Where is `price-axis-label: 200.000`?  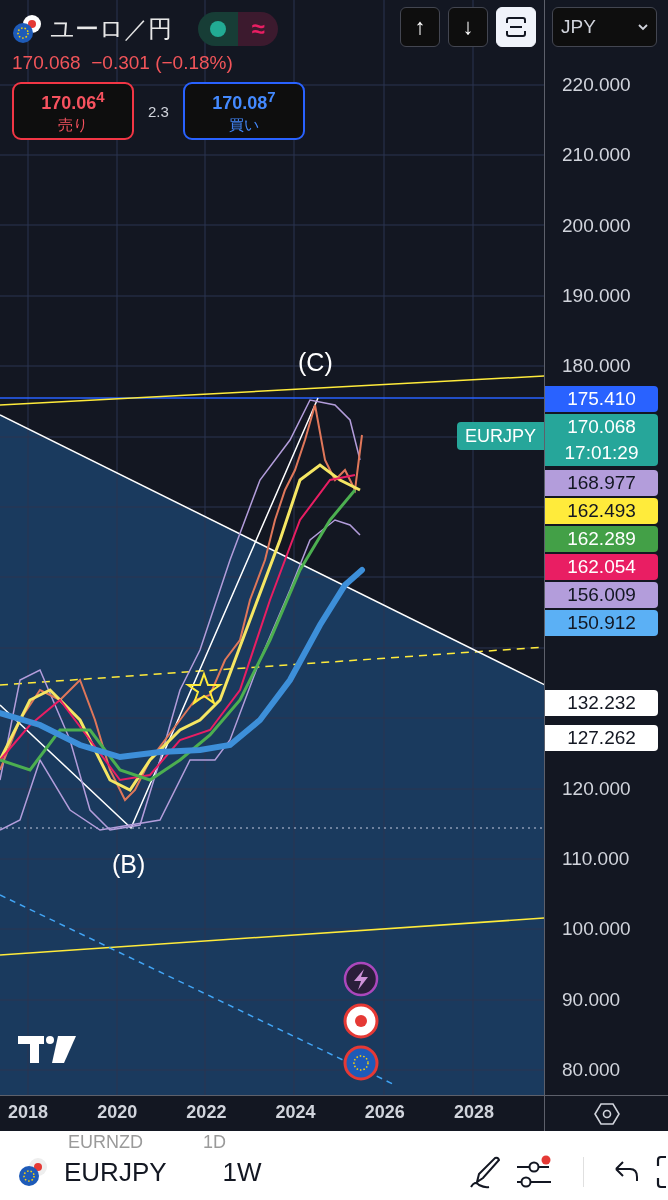 price-axis-label: 200.000 is located at coordinates (596, 225).